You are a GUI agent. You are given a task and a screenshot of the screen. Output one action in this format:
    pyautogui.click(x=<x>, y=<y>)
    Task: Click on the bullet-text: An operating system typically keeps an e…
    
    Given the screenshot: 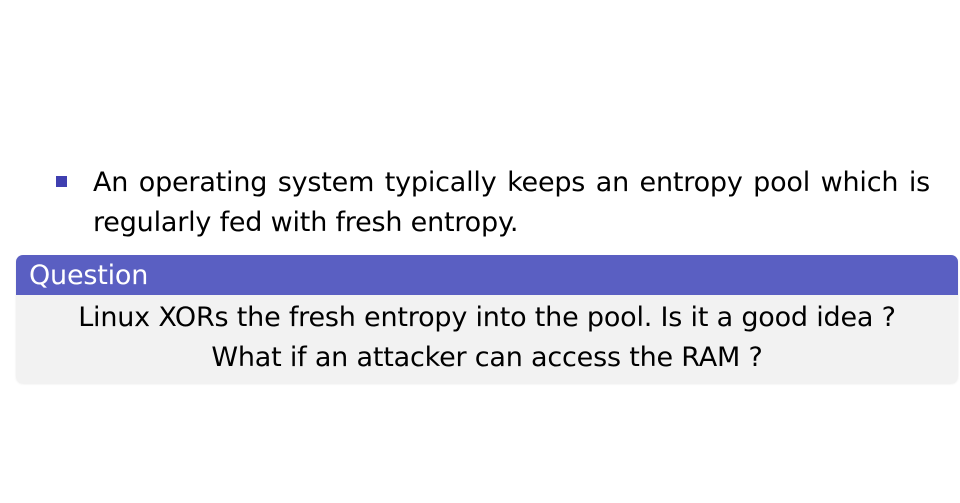 What is the action you would take?
    pyautogui.click(x=511, y=202)
    